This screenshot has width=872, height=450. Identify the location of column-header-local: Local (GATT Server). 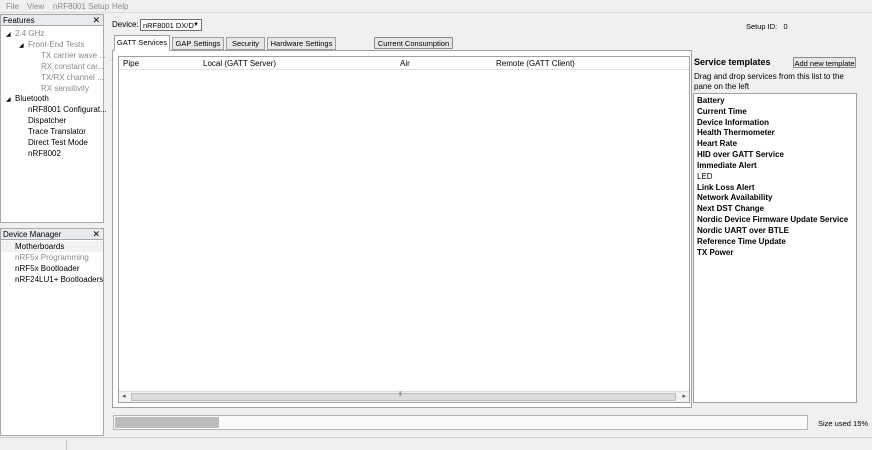
(239, 63).